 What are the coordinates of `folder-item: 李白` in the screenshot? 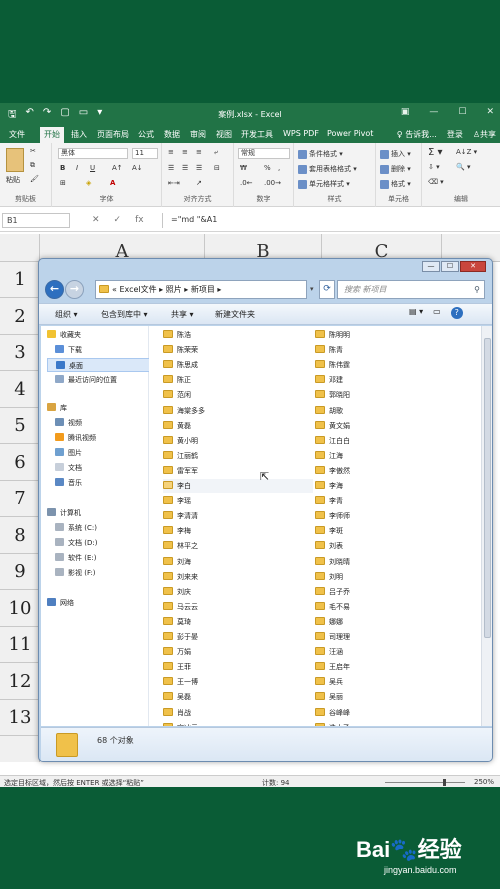 It's located at (238, 486).